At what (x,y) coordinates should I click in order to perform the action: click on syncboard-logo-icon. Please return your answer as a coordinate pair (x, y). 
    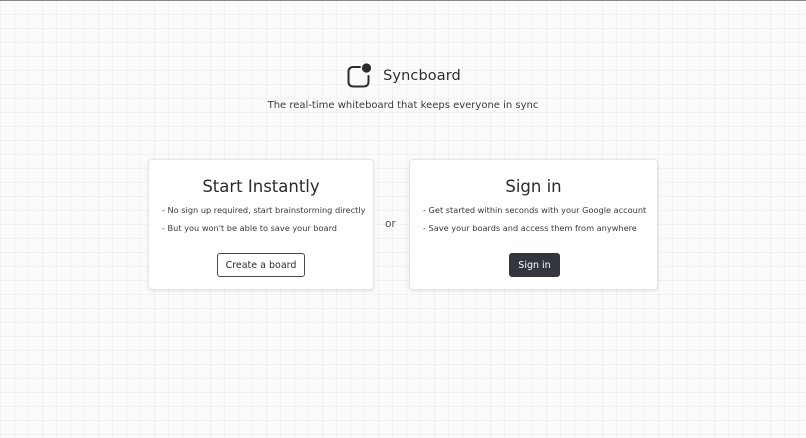
    Looking at the image, I should click on (359, 75).